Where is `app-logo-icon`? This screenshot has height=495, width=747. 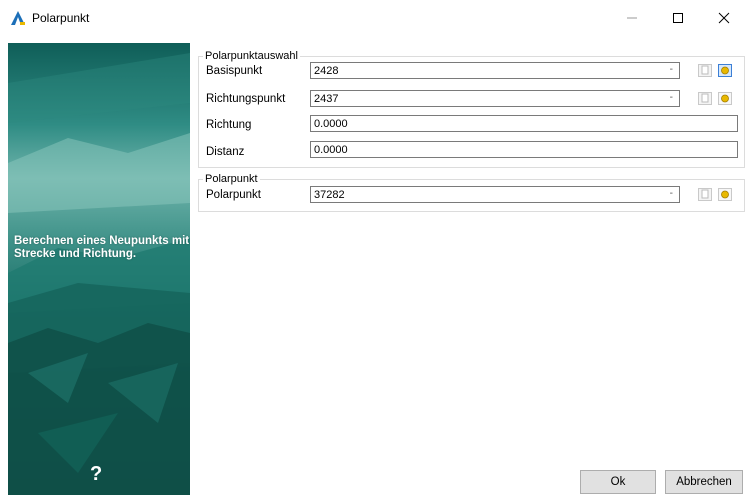 app-logo-icon is located at coordinates (18, 18).